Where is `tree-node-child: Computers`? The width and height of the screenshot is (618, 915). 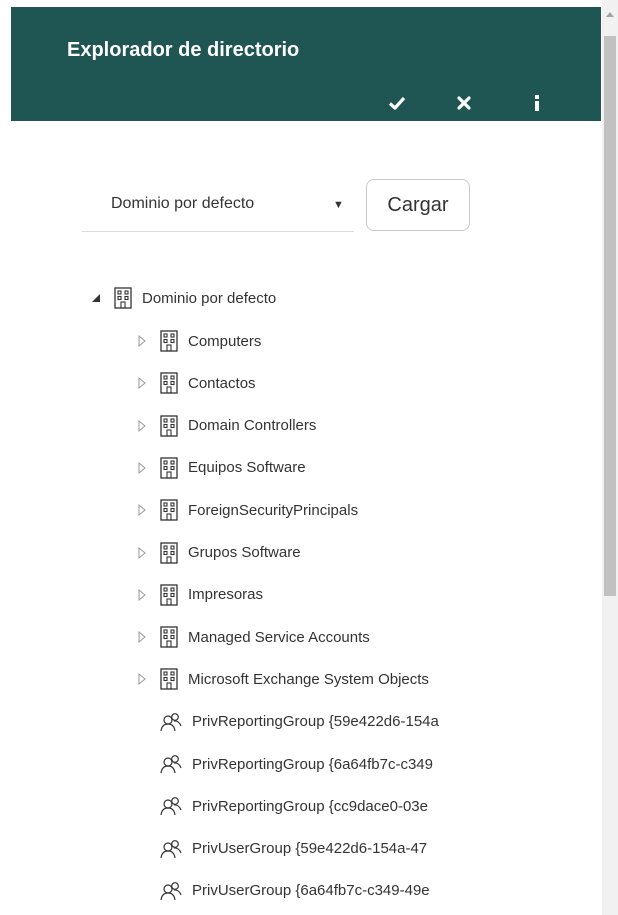
tree-node-child: Computers is located at coordinates (198, 341).